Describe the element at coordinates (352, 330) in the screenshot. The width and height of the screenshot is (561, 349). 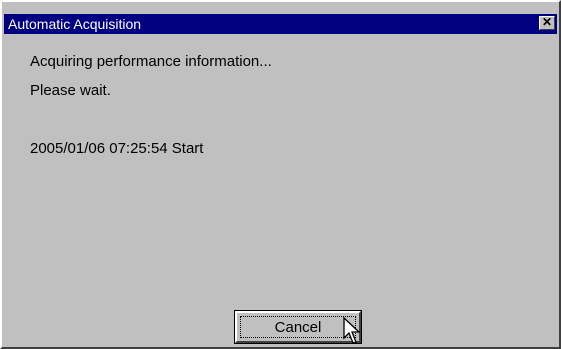
I see `mouse-pointer-icon` at that location.